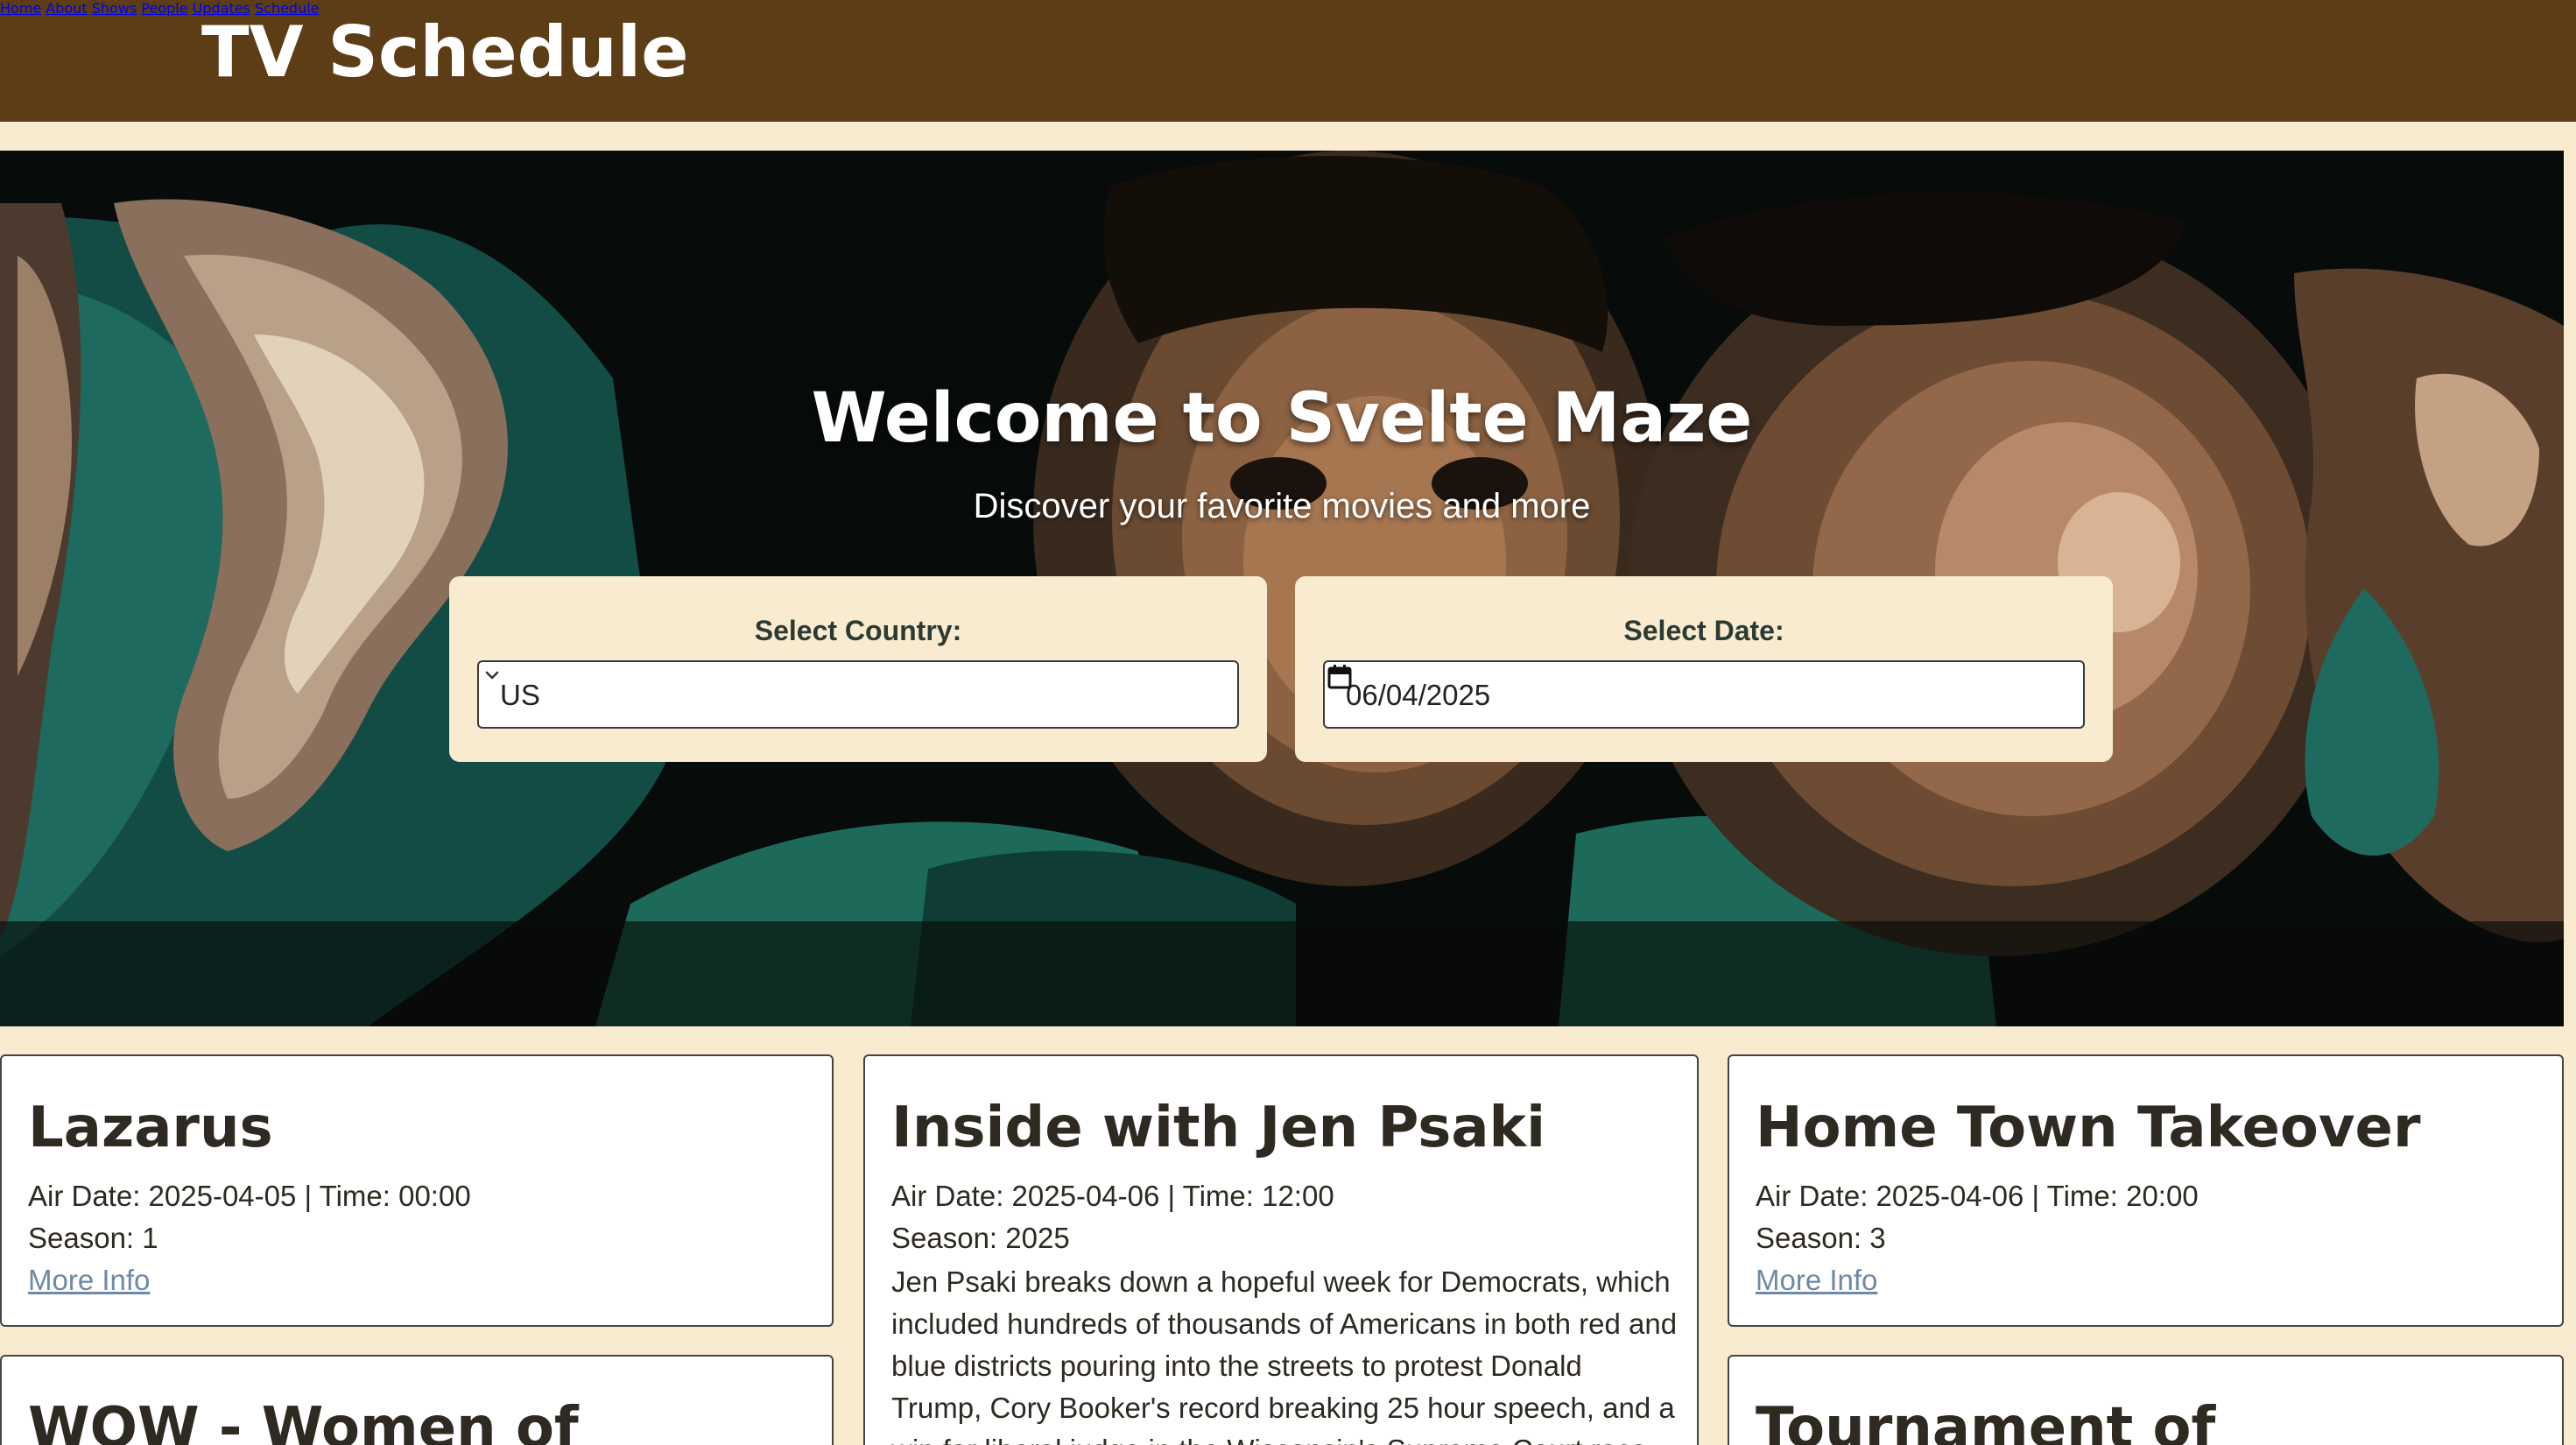 This screenshot has width=2576, height=1445. Describe the element at coordinates (249, 1196) in the screenshot. I see `show-airdate: Air Date: 2025-04-05 | Time: 00:00` at that location.